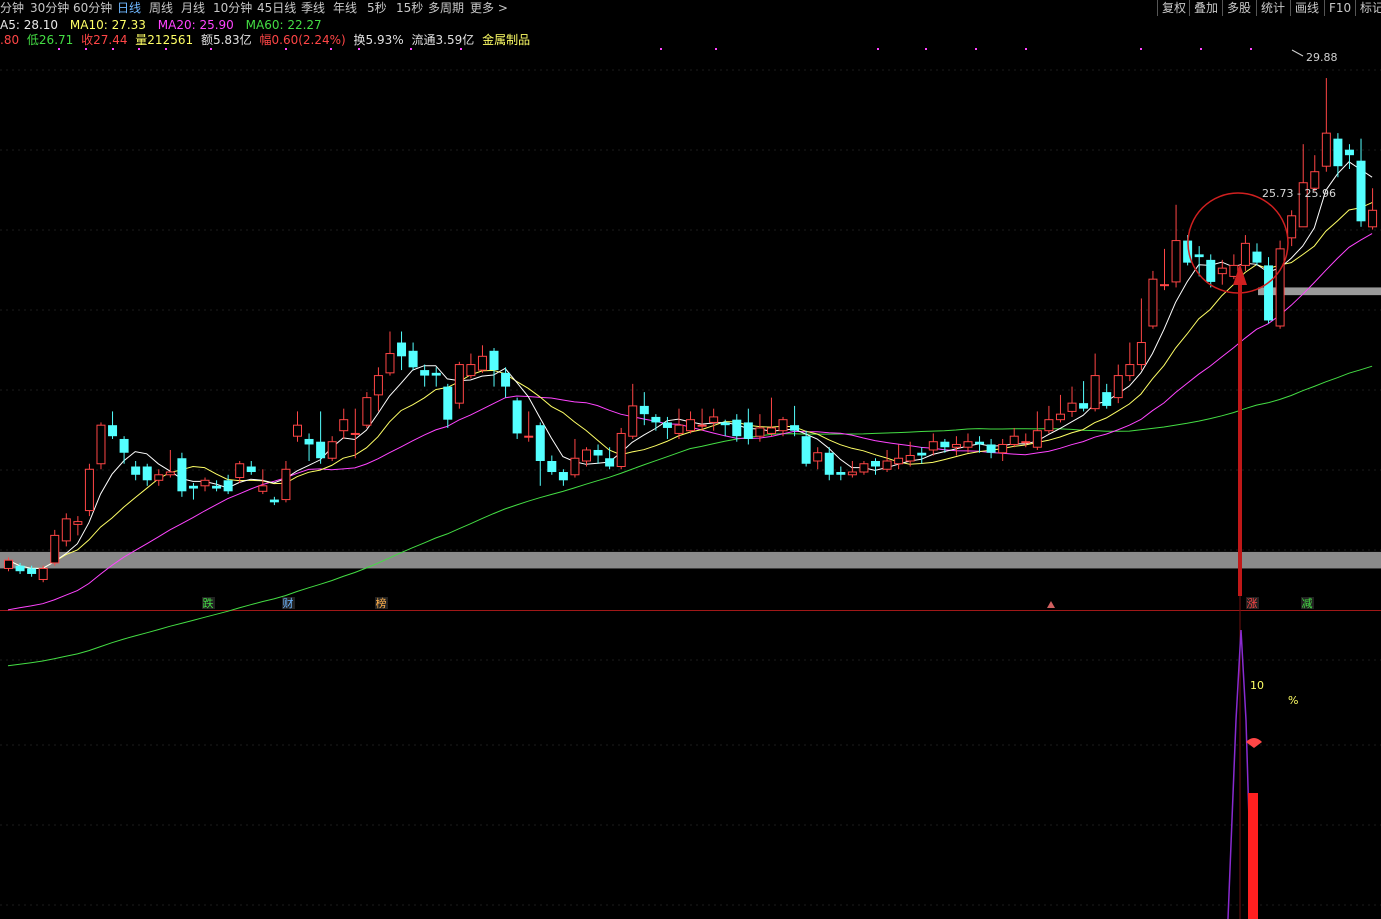 The image size is (1381, 919). What do you see at coordinates (1240, 434) in the screenshot?
I see `signal-arrow-shaft` at bounding box center [1240, 434].